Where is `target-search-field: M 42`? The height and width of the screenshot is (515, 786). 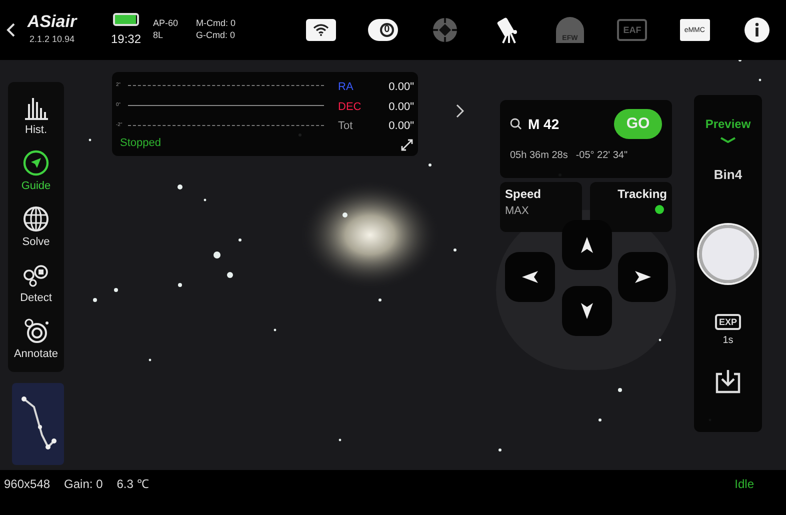 target-search-field: M 42 is located at coordinates (568, 124).